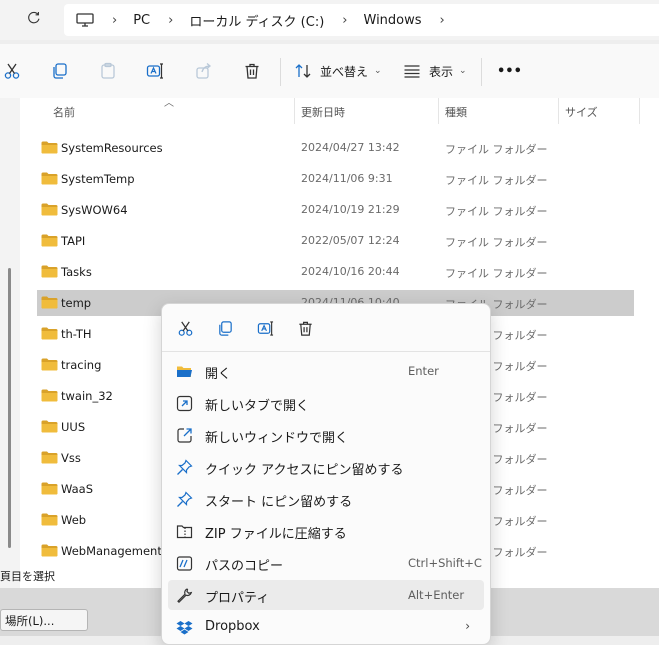  What do you see at coordinates (581, 112) in the screenshot?
I see `column-size: サイズ` at bounding box center [581, 112].